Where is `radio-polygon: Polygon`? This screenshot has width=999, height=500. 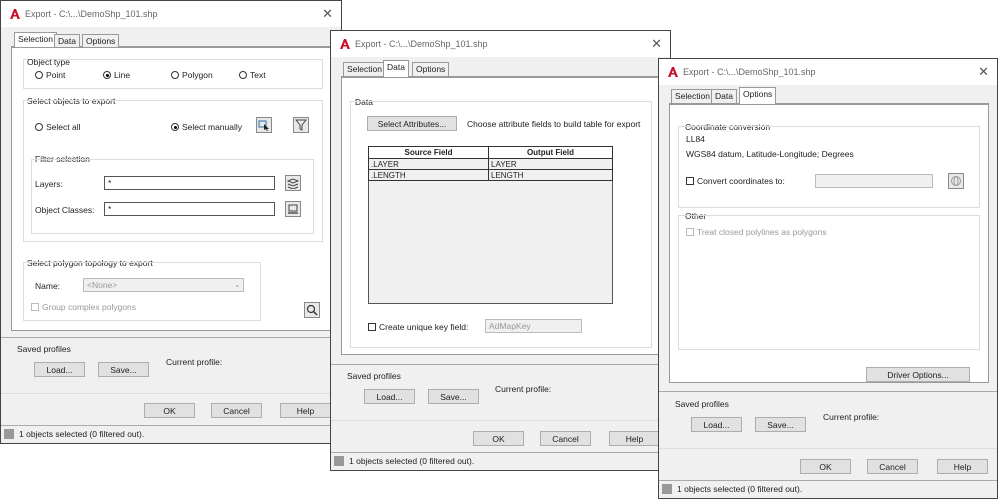 radio-polygon: Polygon is located at coordinates (192, 75).